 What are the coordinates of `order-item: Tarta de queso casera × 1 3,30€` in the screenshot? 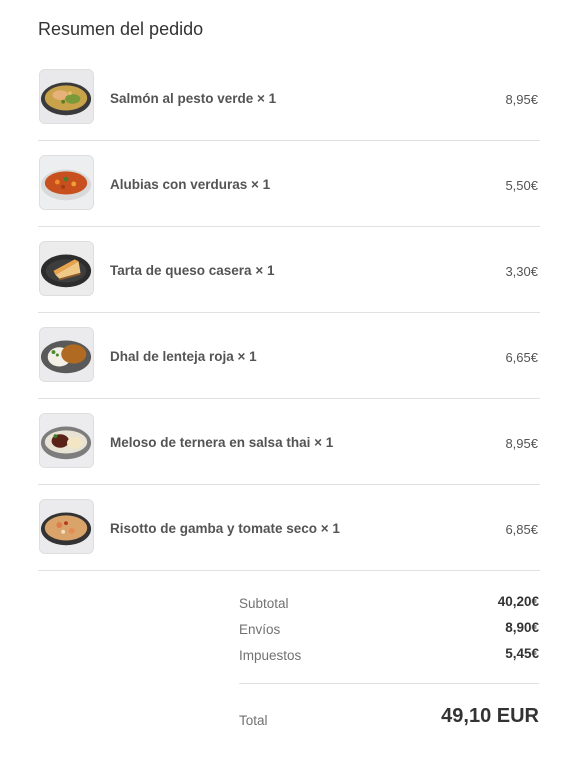 It's located at (289, 270).